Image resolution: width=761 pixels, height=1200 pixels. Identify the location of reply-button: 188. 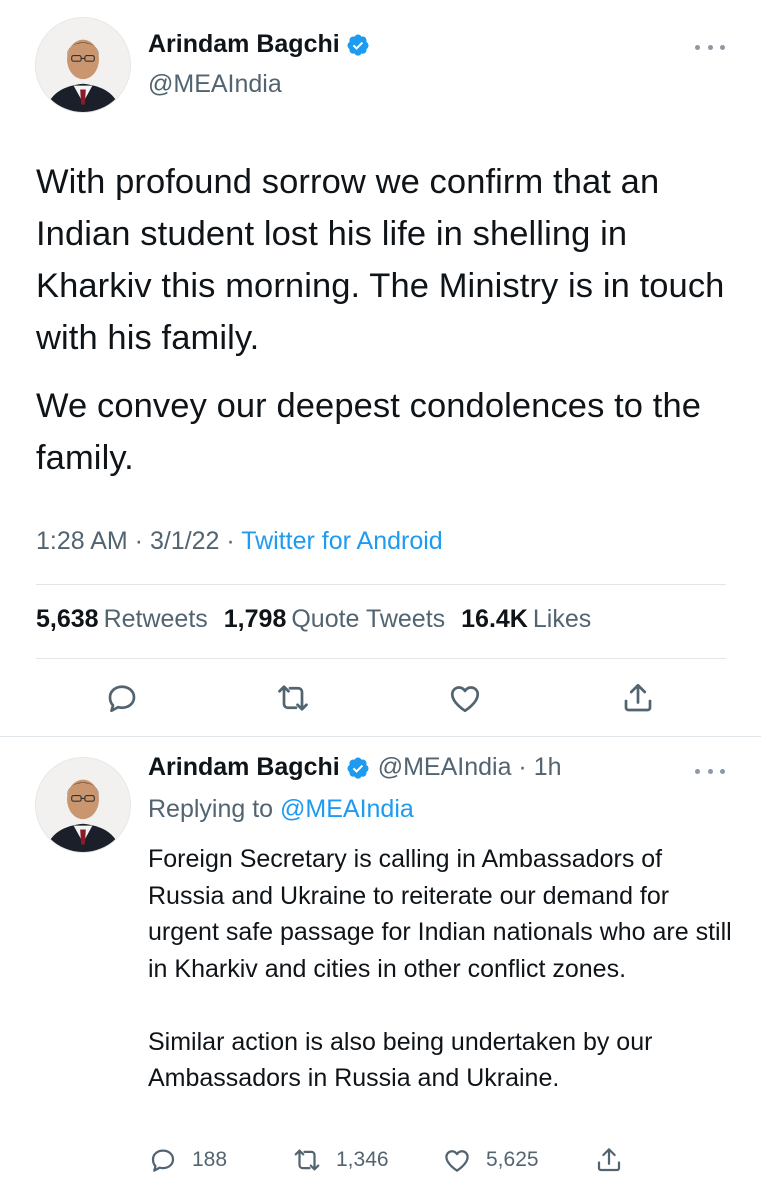
(187, 1160).